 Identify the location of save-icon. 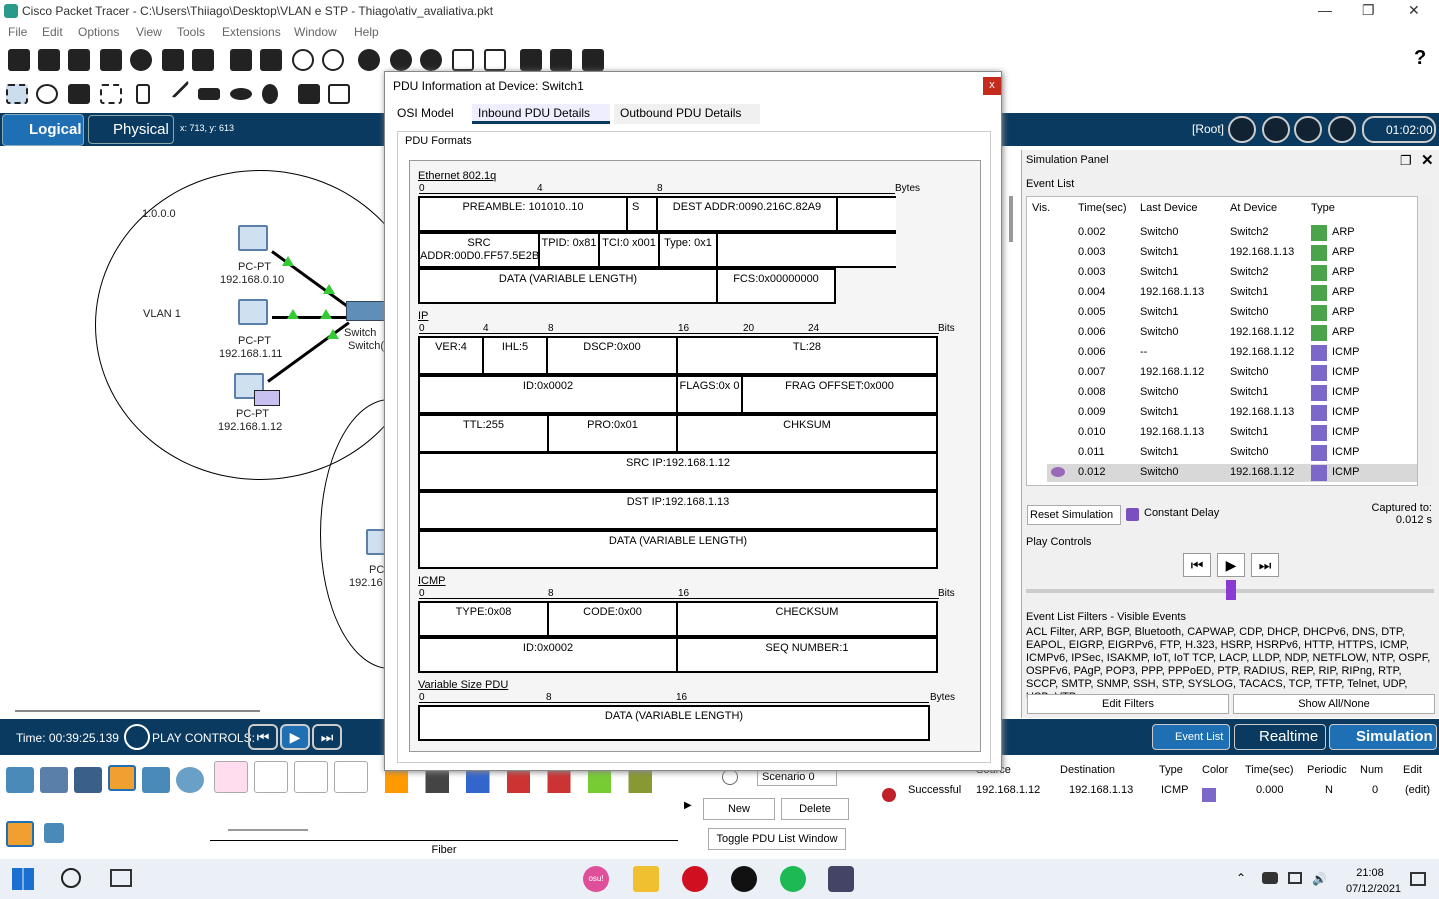
(79, 60).